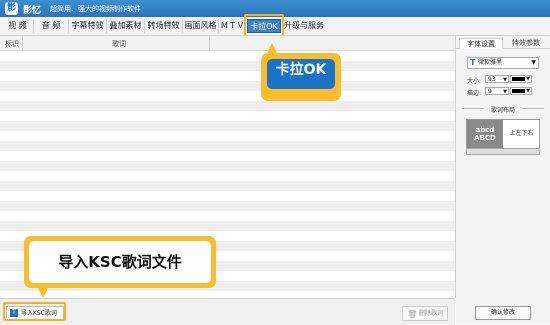 The height and width of the screenshot is (325, 550). I want to click on delete-lyrics-button: 🗑 删除歌词, so click(425, 313).